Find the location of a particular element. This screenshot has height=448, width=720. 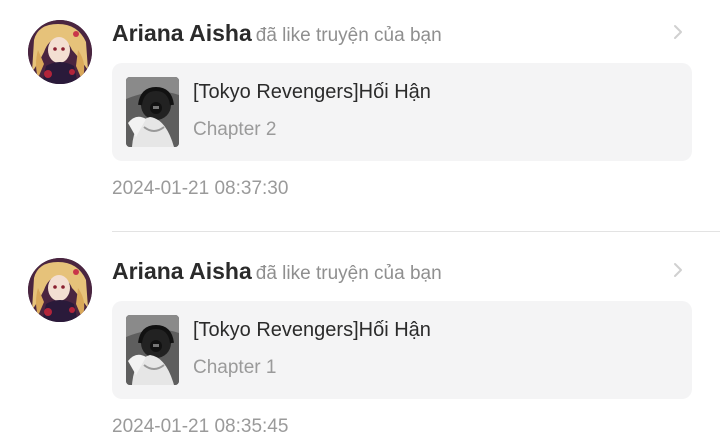

divider is located at coordinates (416, 231).